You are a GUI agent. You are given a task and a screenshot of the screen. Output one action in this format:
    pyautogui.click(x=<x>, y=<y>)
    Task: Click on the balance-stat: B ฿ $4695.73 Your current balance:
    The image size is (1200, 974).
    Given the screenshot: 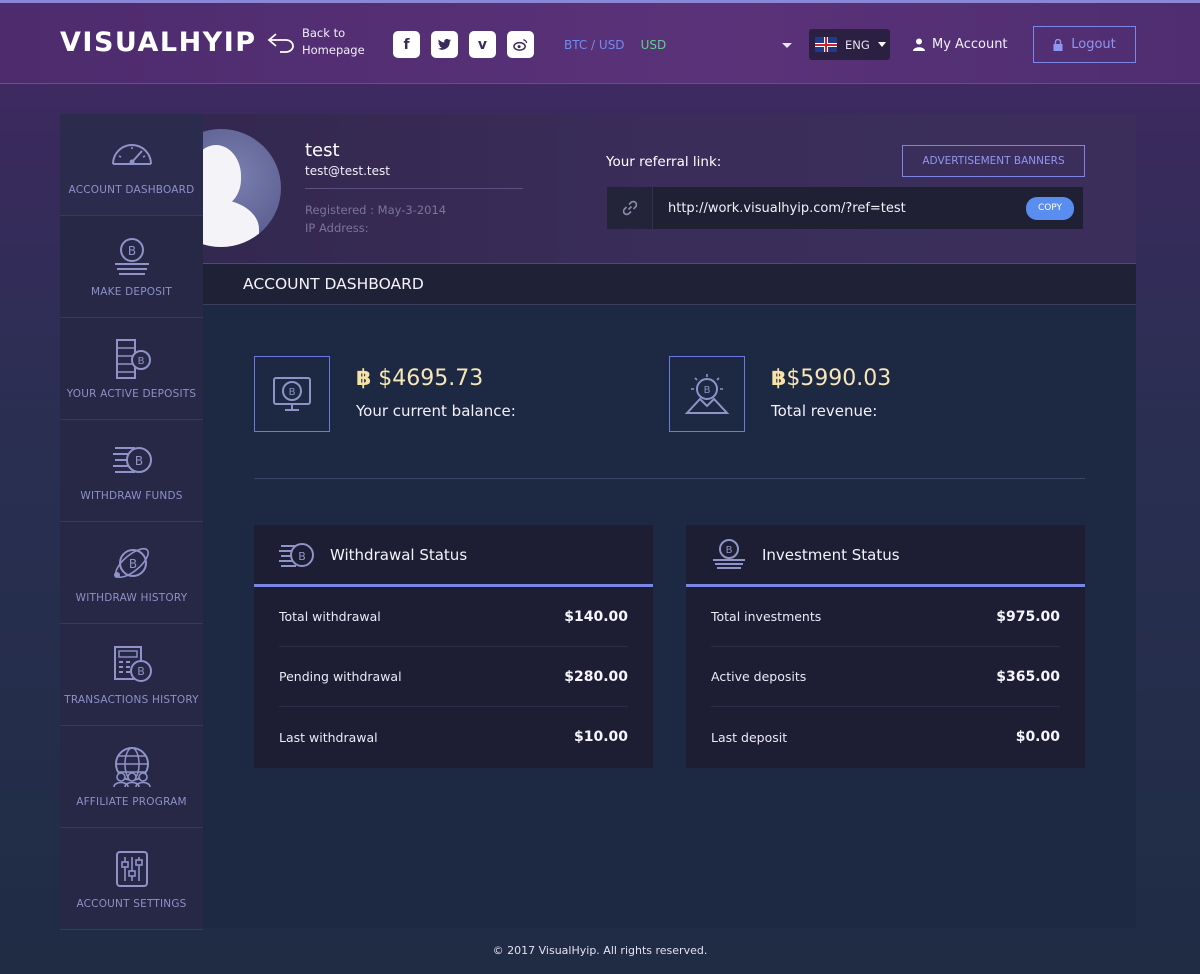 What is the action you would take?
    pyautogui.click(x=419, y=395)
    